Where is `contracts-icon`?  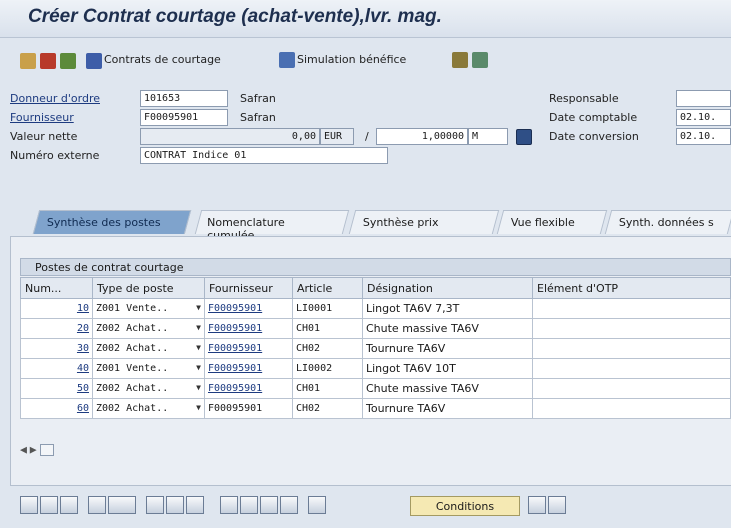
contracts-icon is located at coordinates (94, 61).